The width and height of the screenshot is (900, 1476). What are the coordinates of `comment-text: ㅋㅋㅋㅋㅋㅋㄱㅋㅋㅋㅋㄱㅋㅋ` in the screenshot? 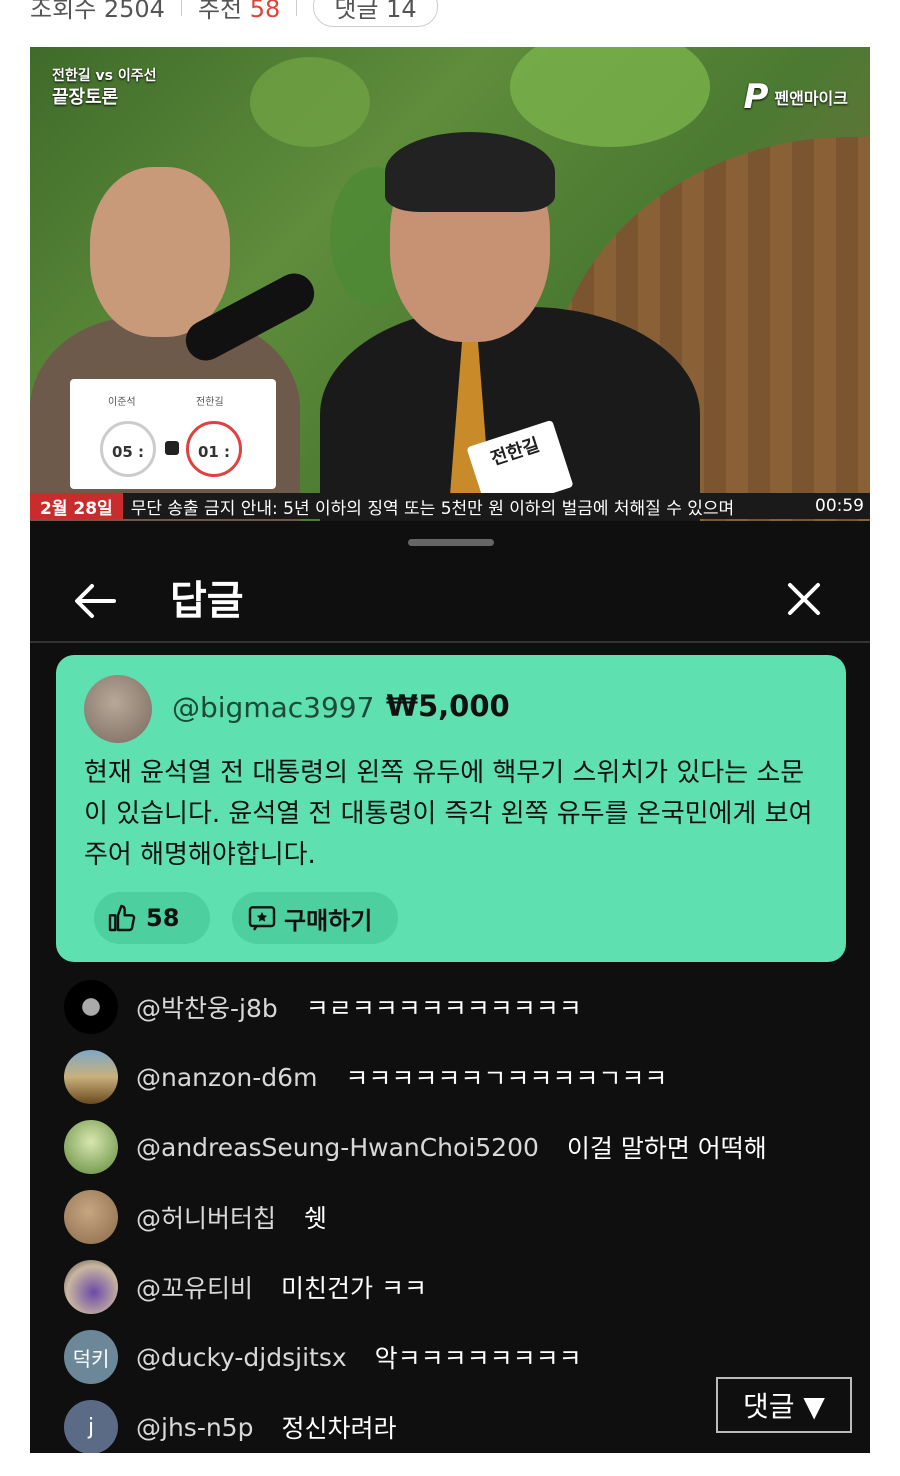 It's located at (506, 1078).